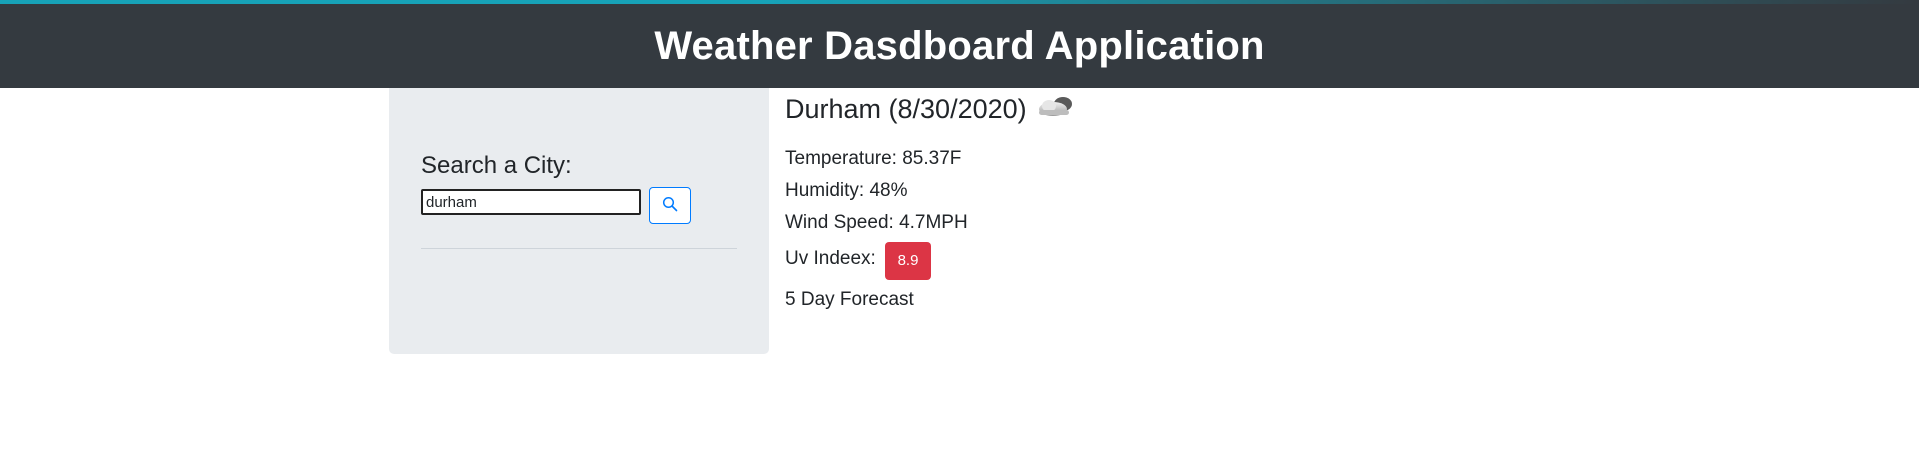  Describe the element at coordinates (579, 248) in the screenshot. I see `search-history-divider` at that location.